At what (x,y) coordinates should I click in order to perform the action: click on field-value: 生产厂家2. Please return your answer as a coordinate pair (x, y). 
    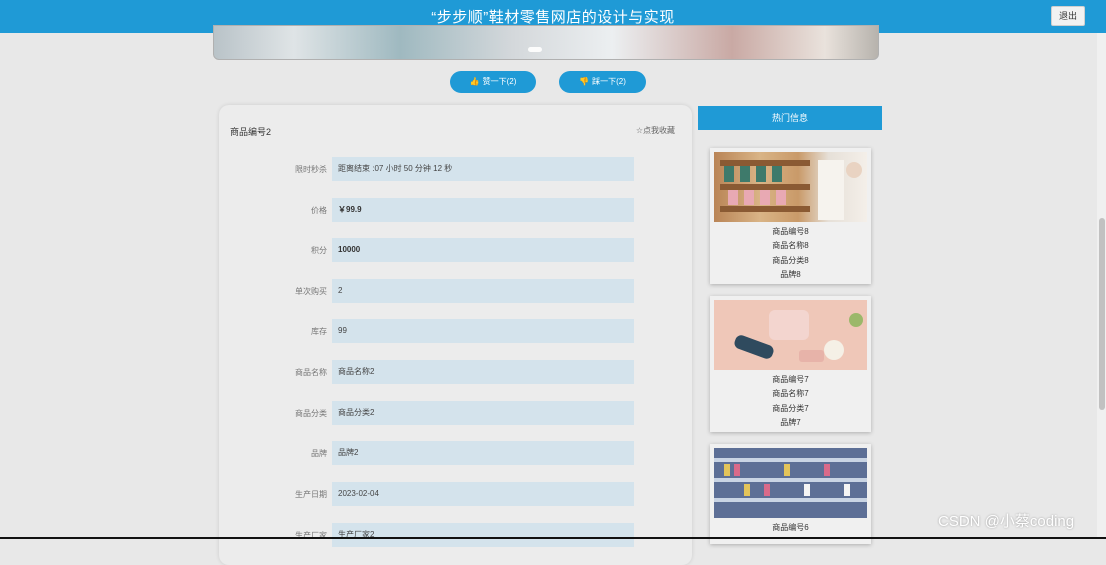
    Looking at the image, I should click on (483, 535).